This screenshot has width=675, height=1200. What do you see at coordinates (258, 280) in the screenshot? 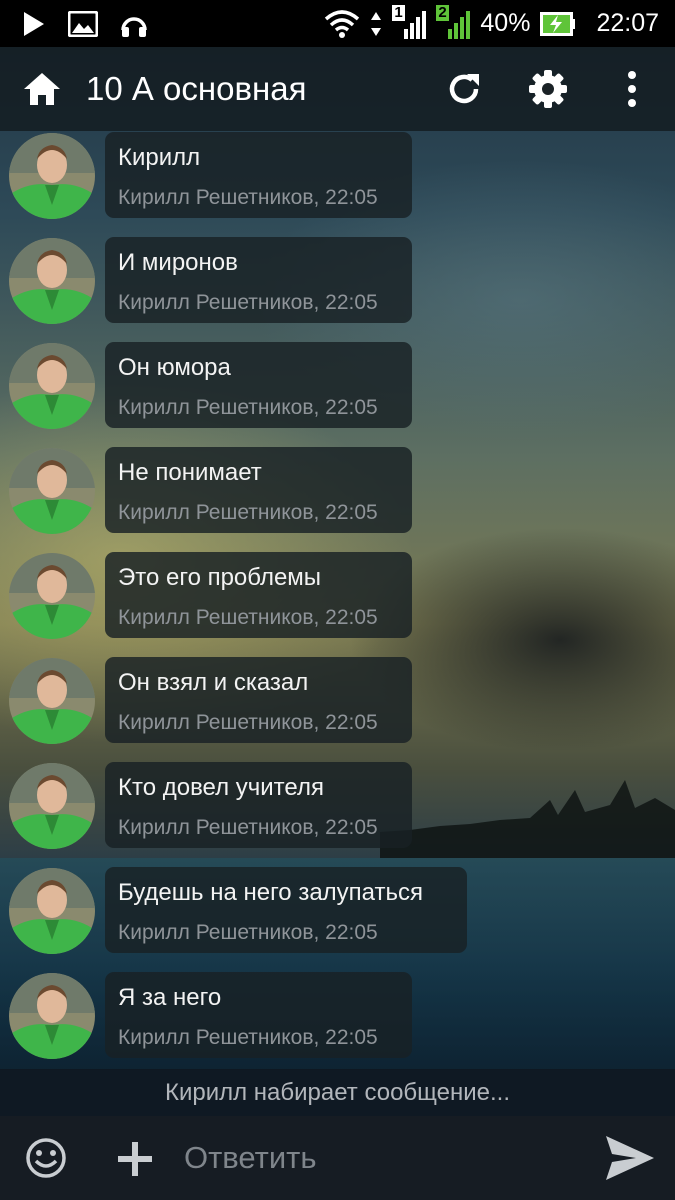
I see `message-bubble: И миронов Кирилл Решетников, 22:05` at bounding box center [258, 280].